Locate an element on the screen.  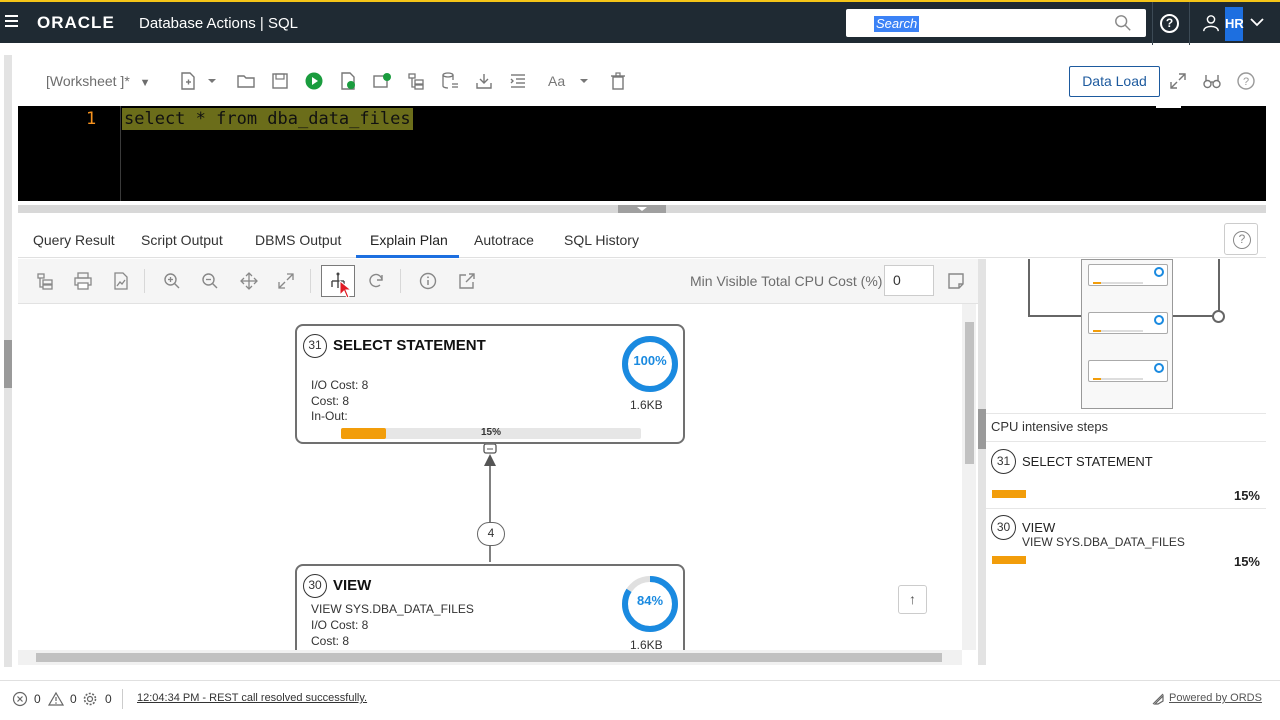
save-icon is located at coordinates (280, 81).